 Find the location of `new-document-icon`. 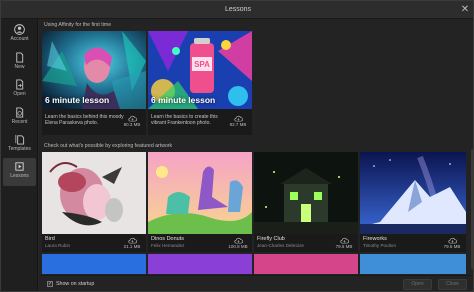

new-document-icon is located at coordinates (20, 57).